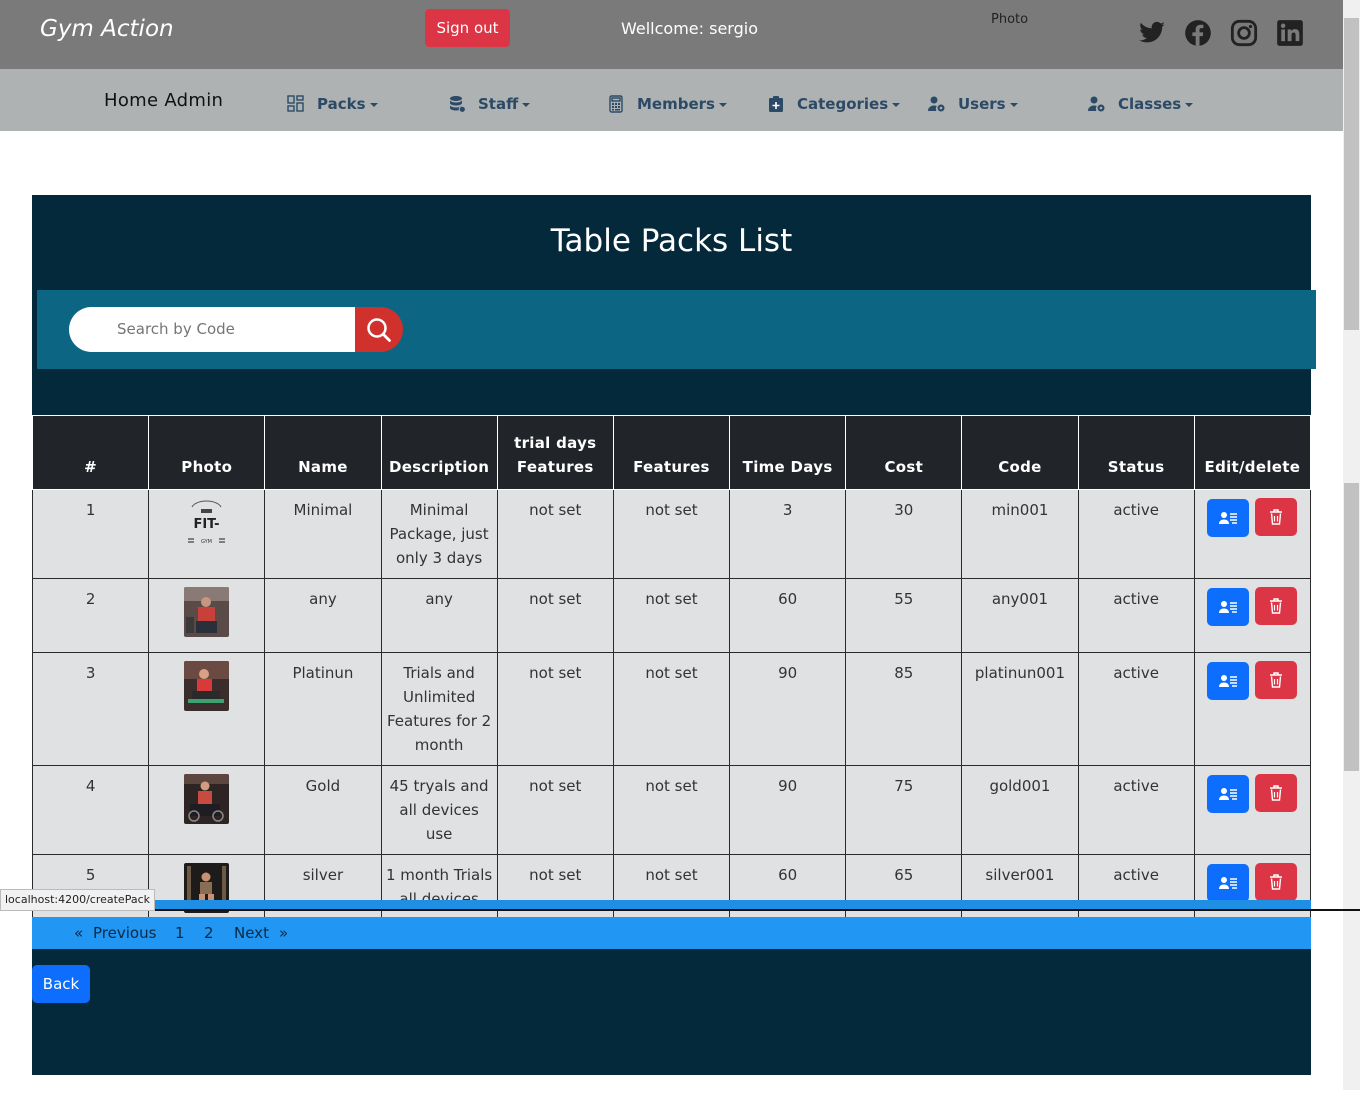  I want to click on back-button: Back, so click(61, 984).